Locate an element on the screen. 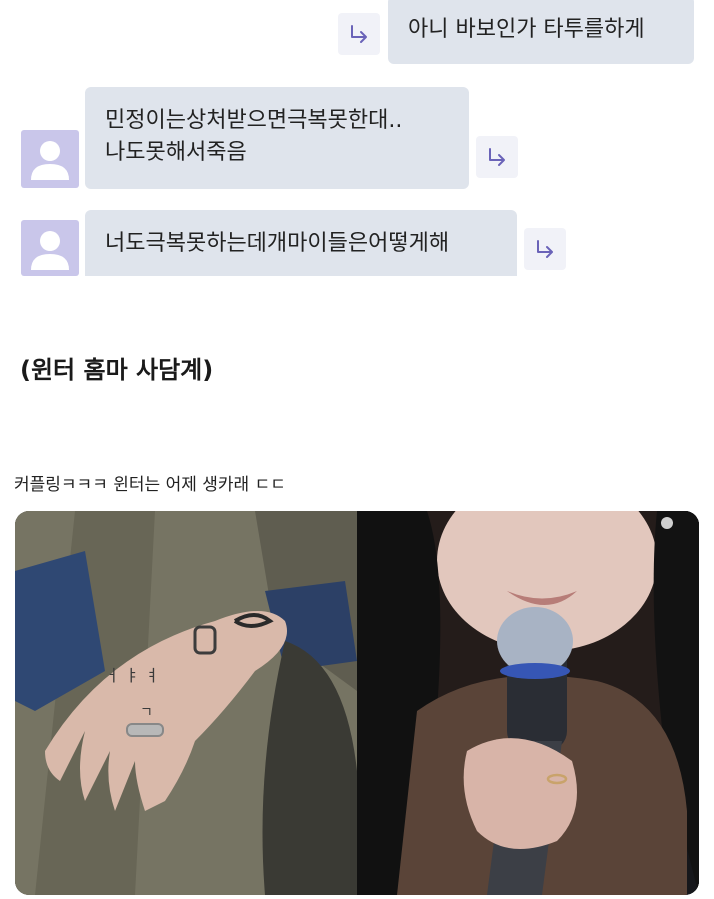 This screenshot has width=714, height=899. post-caption: 커플링ㅋㅋㅋ 윈터는 어제 생카래 ㄷㄷ is located at coordinates (150, 485).